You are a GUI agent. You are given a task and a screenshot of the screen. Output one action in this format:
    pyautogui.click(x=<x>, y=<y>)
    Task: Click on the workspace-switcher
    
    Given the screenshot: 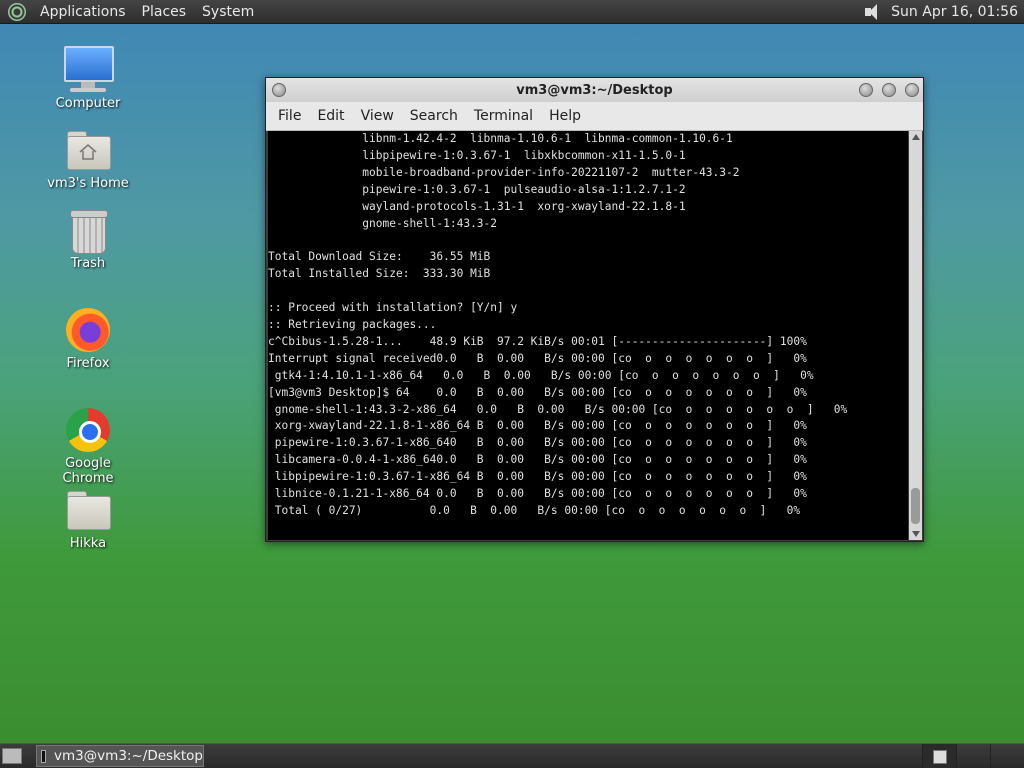 What is the action you would take?
    pyautogui.click(x=973, y=756)
    